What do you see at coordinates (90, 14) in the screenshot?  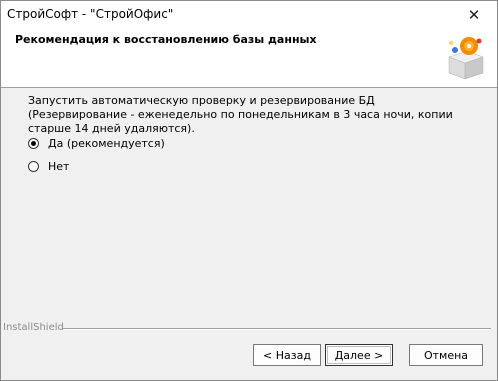 I see `window-title: СтройСофт - "СтройОфис"` at bounding box center [90, 14].